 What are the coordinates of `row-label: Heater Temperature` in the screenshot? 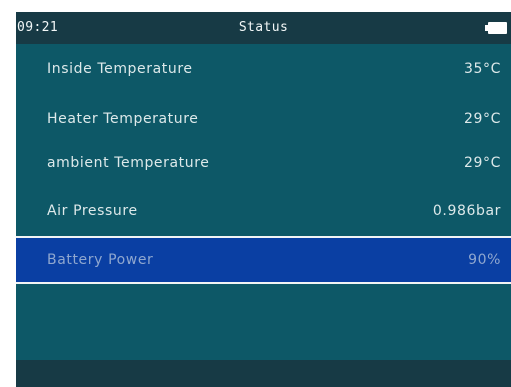 It's located at (123, 119).